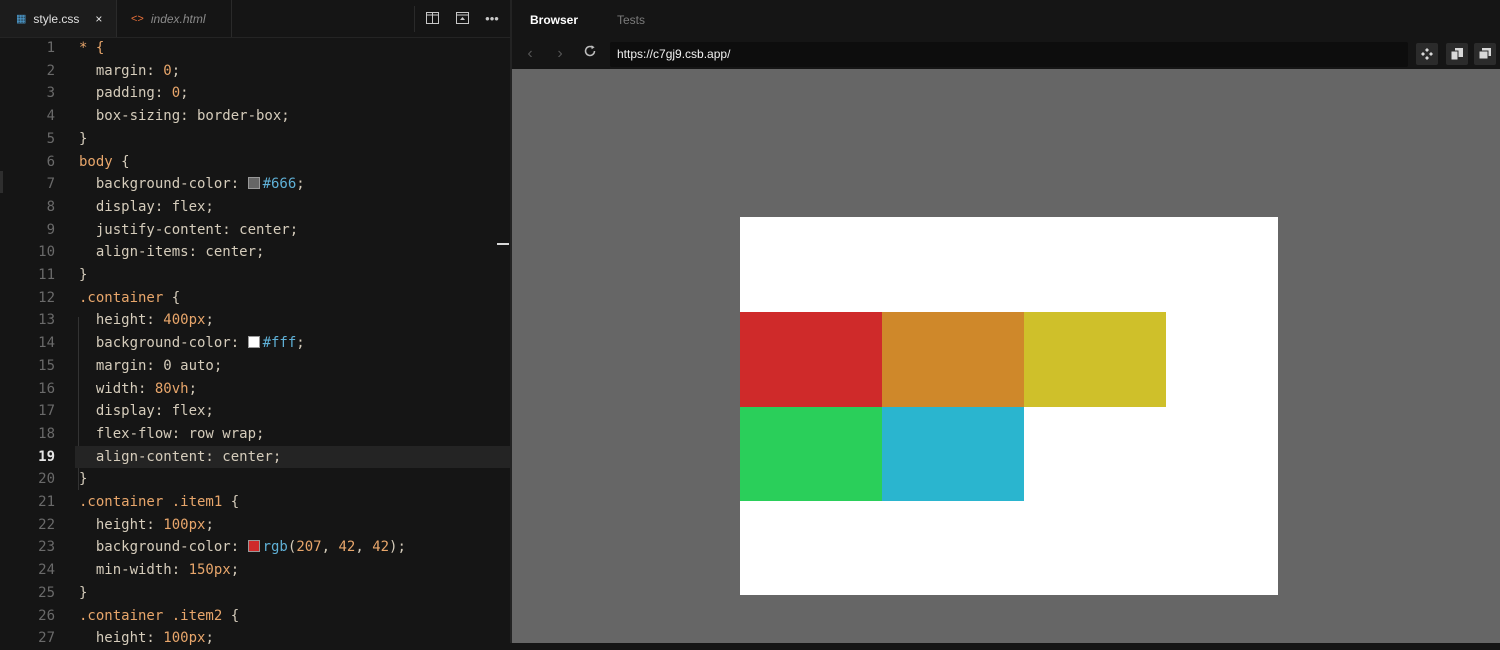 This screenshot has width=1500, height=650. I want to click on split-view-icon, so click(432, 18).